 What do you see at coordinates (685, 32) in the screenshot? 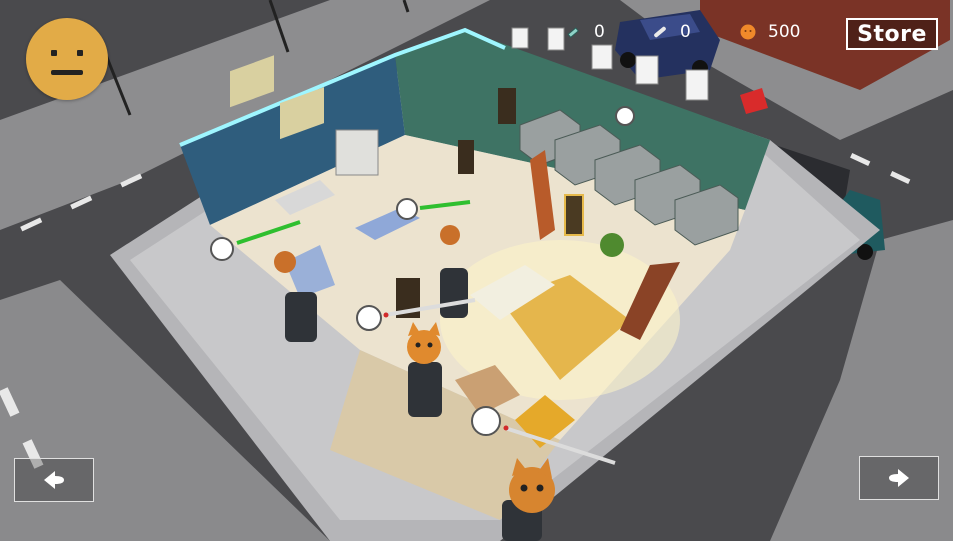
I see `medicine-count: 0` at bounding box center [685, 32].